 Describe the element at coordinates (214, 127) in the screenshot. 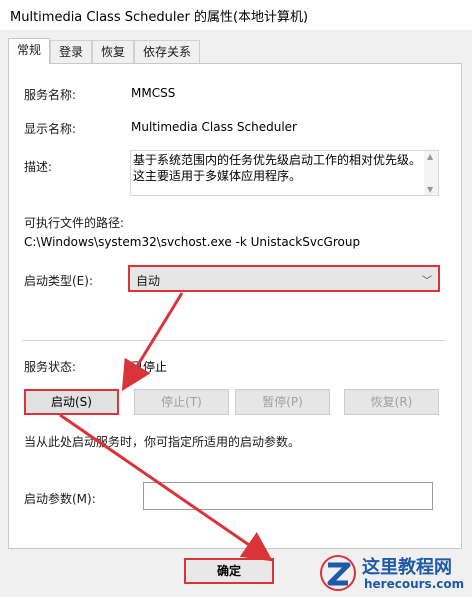

I see `display-name-value: Multimedia Class Scheduler` at that location.